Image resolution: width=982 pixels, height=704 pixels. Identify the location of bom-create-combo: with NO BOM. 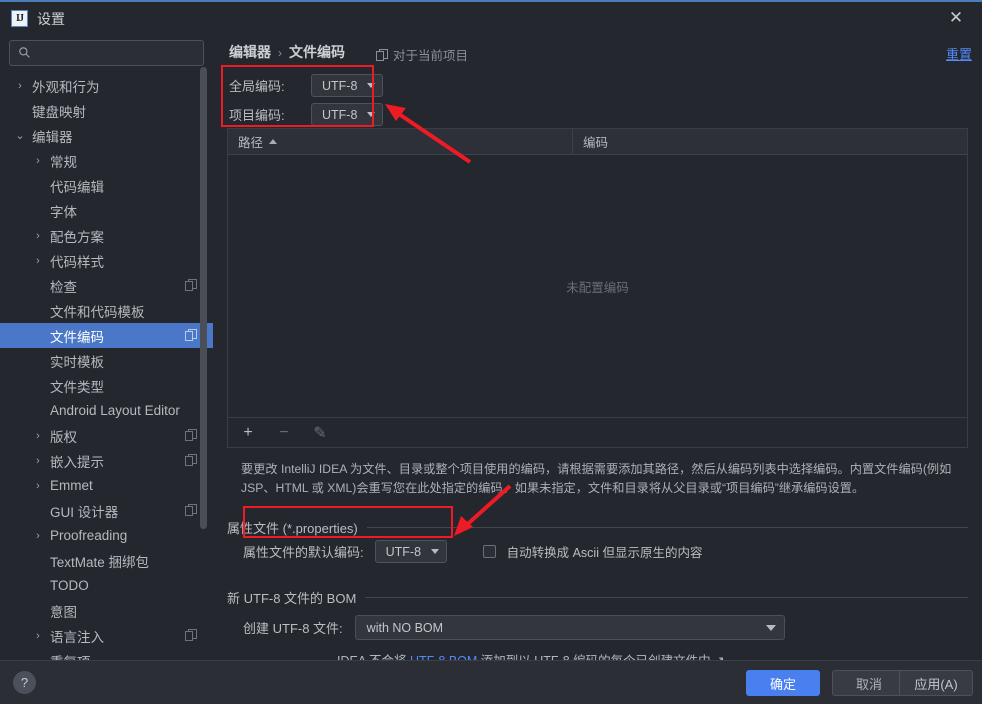
(569, 627).